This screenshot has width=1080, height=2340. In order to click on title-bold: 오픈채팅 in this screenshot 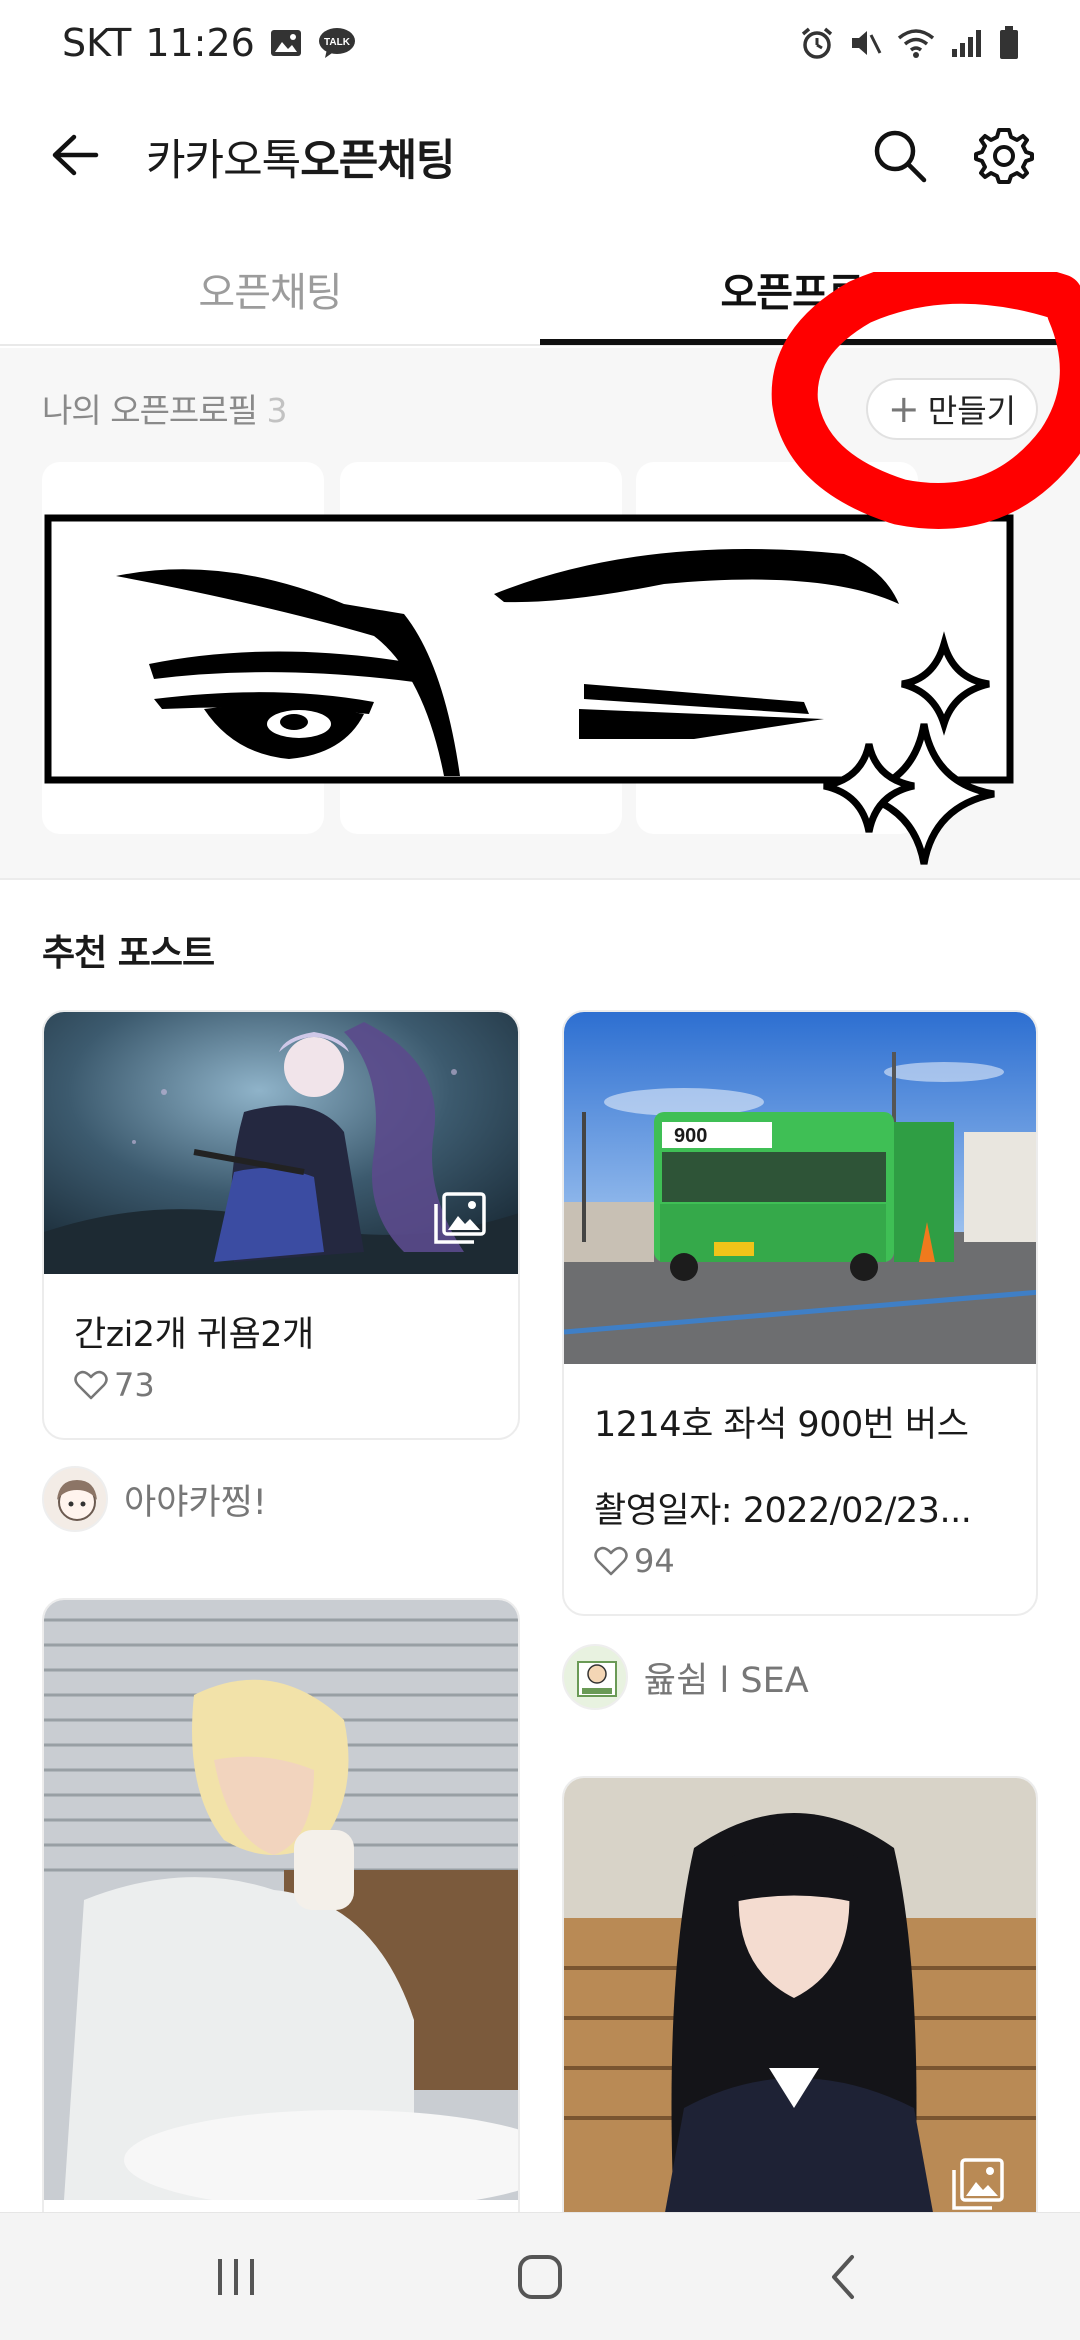, I will do `click(377, 161)`.